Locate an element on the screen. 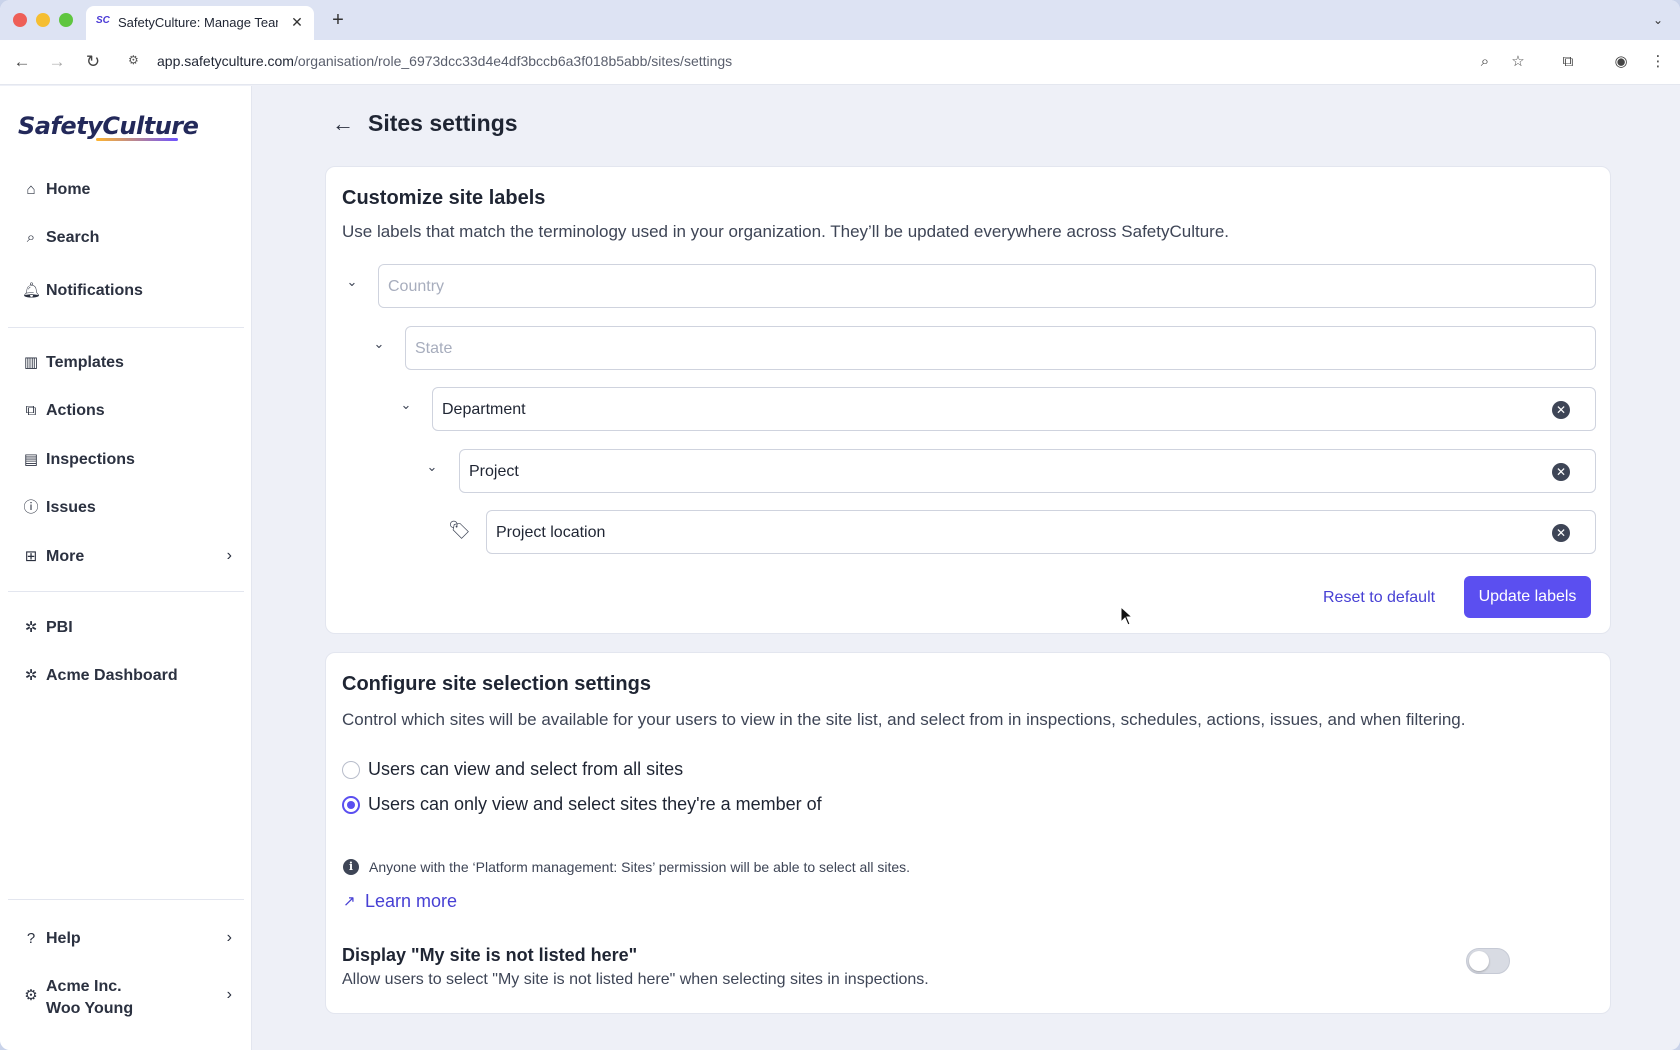  sidebar-item-label: Actions is located at coordinates (75, 410).